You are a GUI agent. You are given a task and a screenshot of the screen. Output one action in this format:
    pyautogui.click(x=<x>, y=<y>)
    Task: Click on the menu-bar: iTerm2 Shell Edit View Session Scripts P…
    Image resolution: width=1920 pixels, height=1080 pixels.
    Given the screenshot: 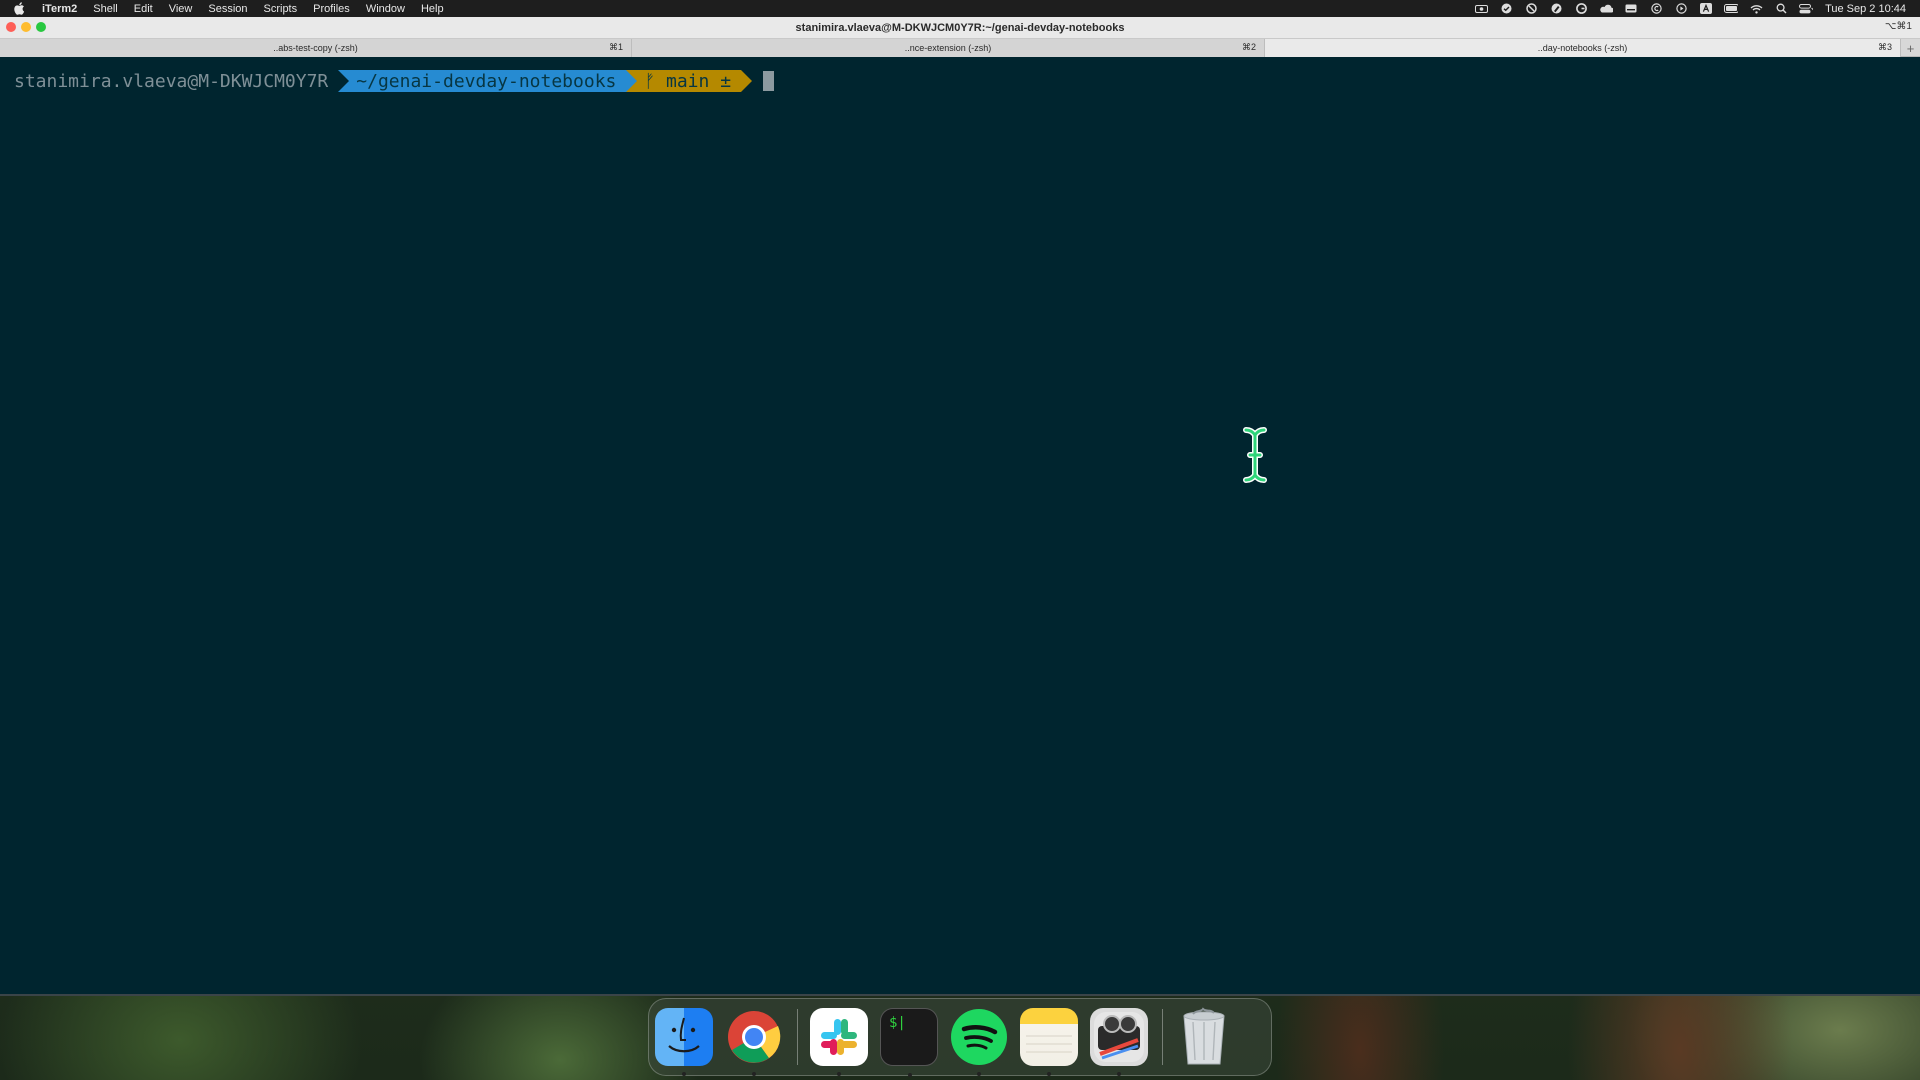 What is the action you would take?
    pyautogui.click(x=960, y=8)
    